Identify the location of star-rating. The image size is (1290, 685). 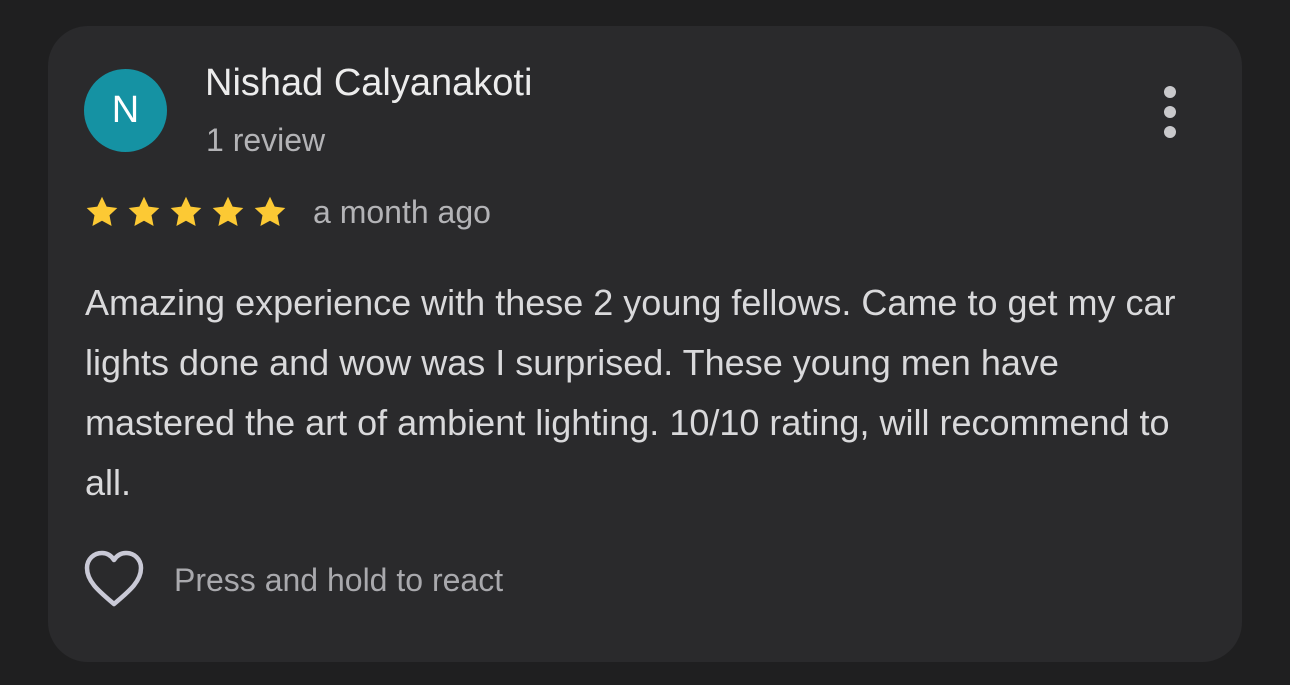
(189, 212).